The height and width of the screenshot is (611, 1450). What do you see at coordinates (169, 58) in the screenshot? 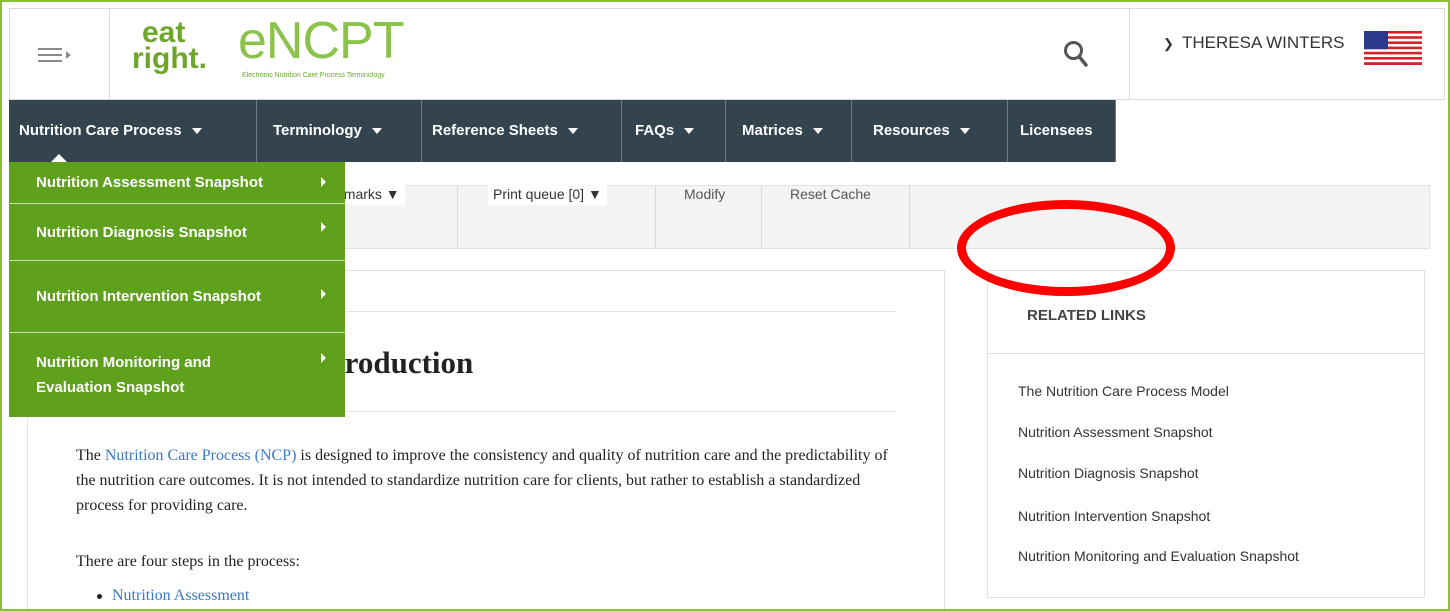
I see `logo-right: right.` at bounding box center [169, 58].